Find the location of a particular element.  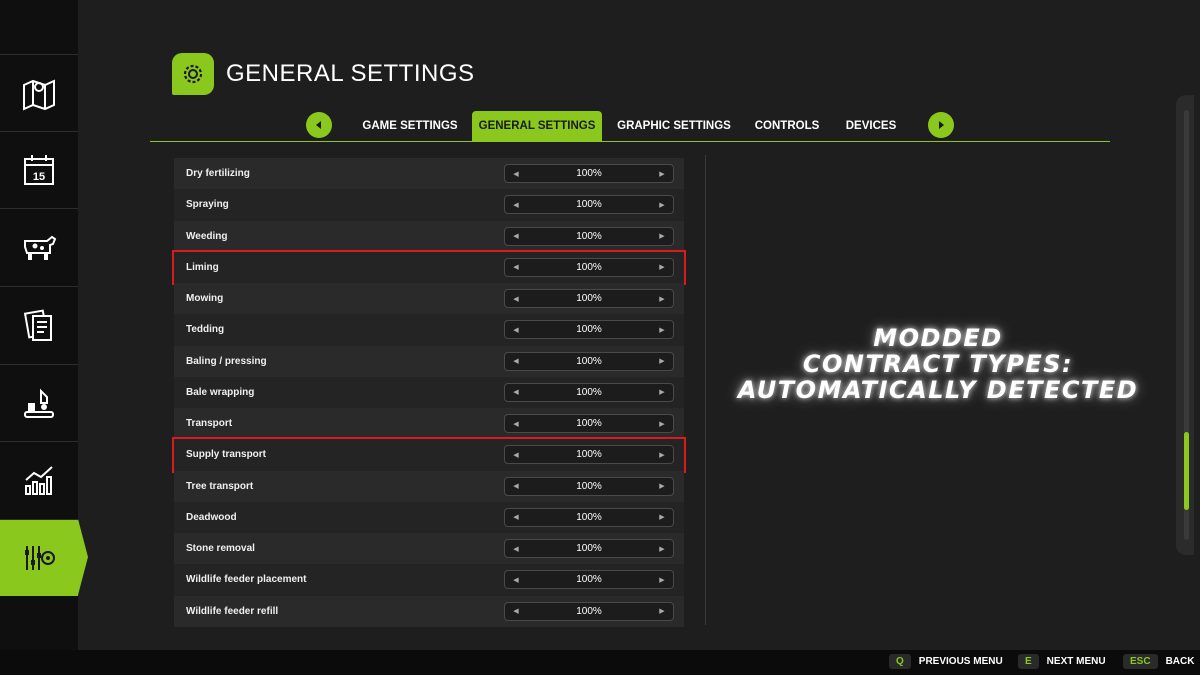

hint-previous-menu: Q PREVIOUS MENU is located at coordinates (946, 661).